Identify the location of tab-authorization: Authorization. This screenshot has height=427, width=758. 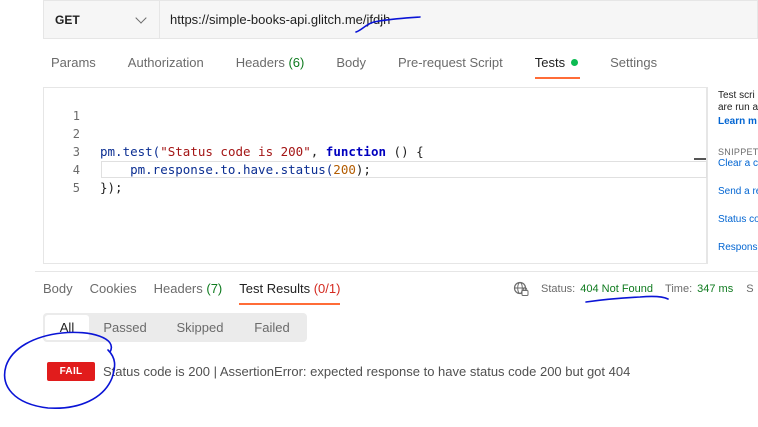
(166, 66).